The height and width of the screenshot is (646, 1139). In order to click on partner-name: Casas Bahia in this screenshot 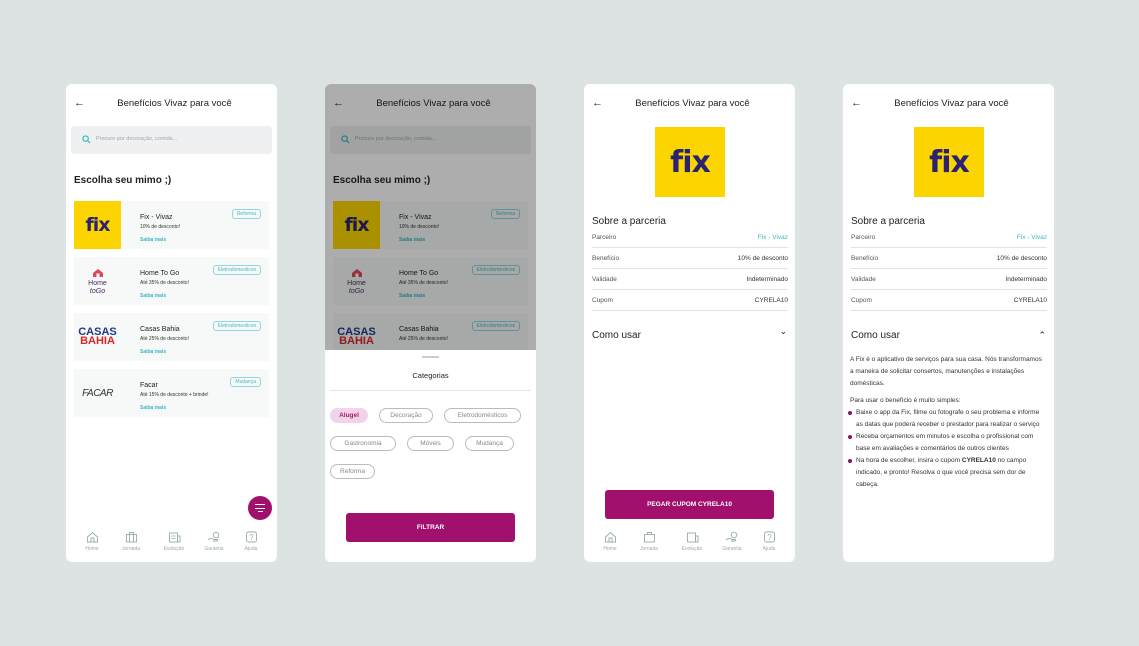, I will do `click(160, 329)`.